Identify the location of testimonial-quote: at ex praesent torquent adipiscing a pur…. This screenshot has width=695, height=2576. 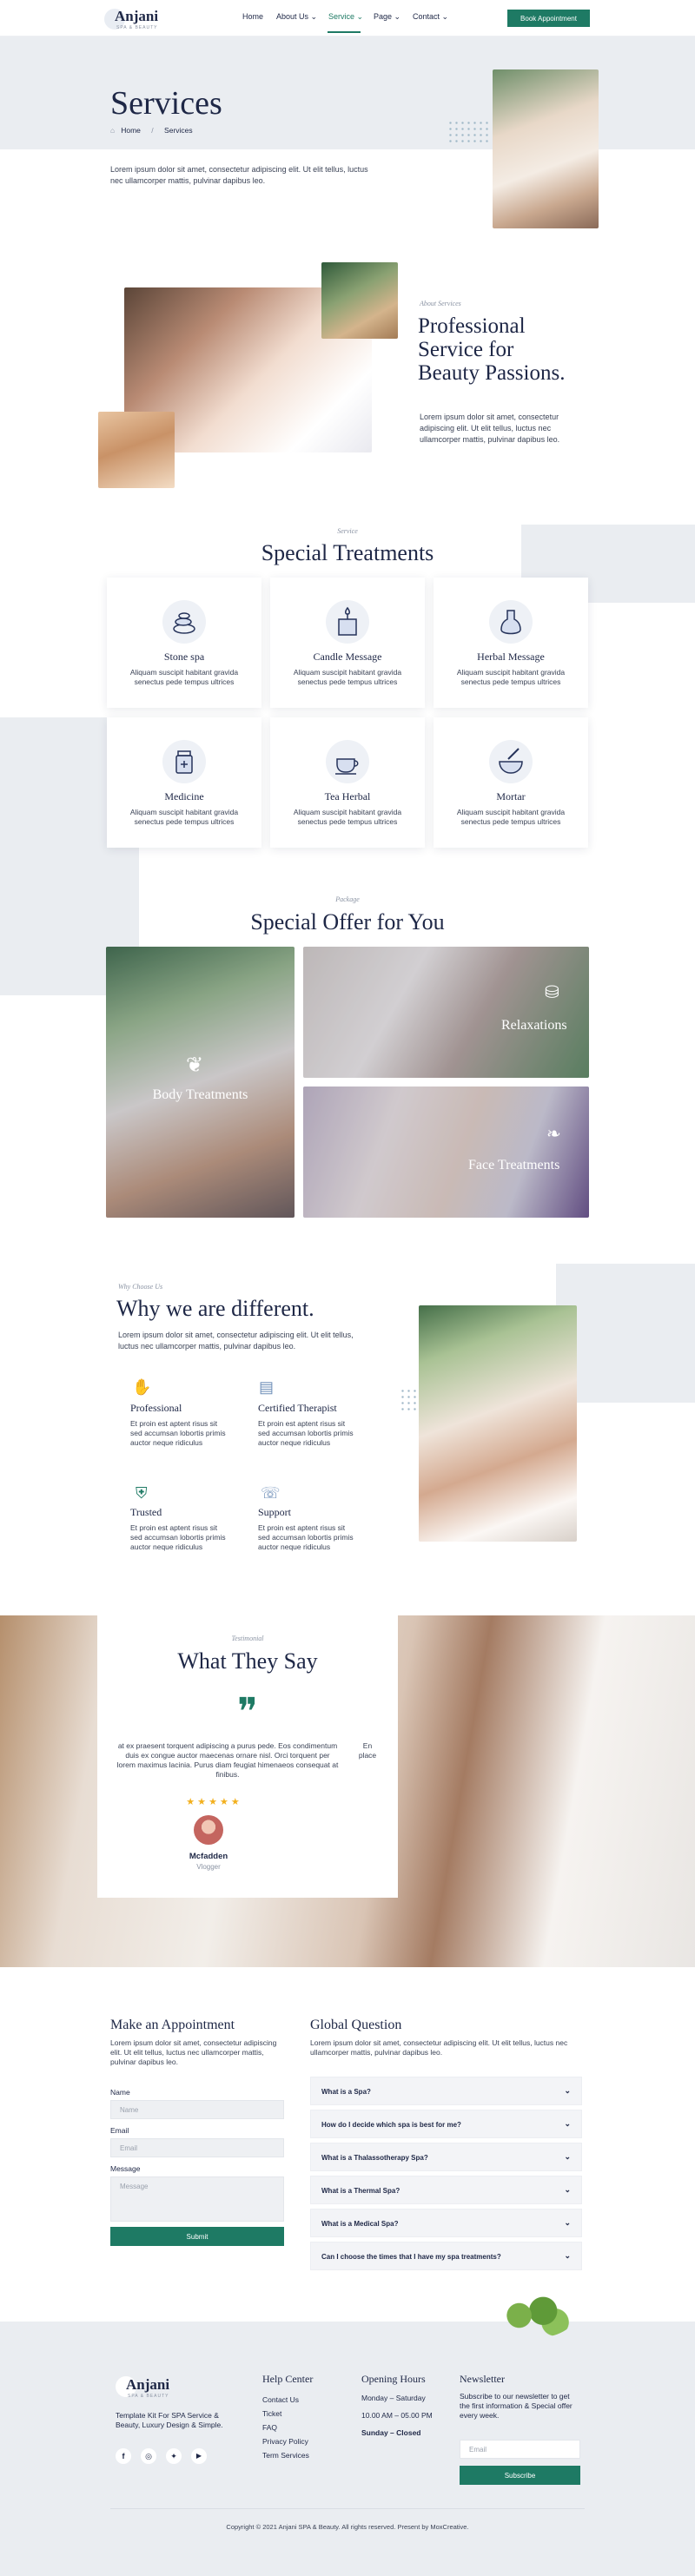
(227, 1760).